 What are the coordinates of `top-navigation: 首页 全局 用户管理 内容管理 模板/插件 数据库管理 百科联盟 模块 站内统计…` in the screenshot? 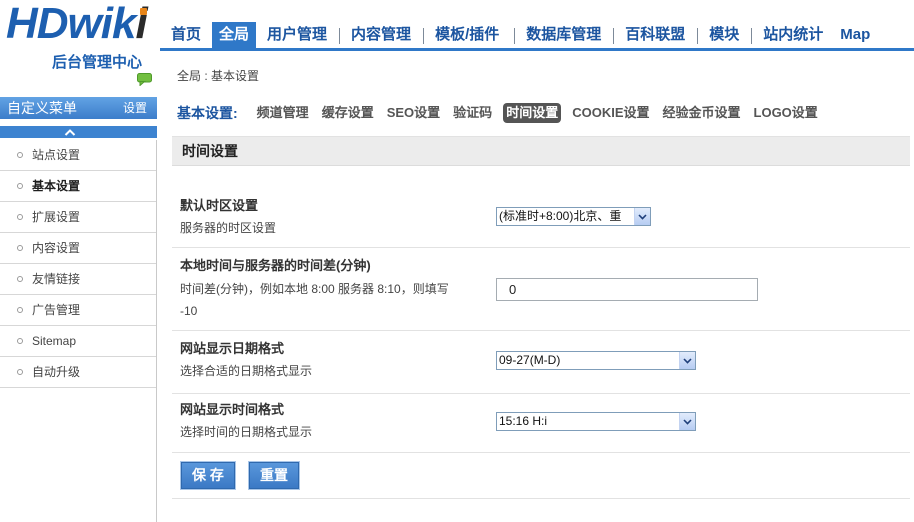 It's located at (537, 25).